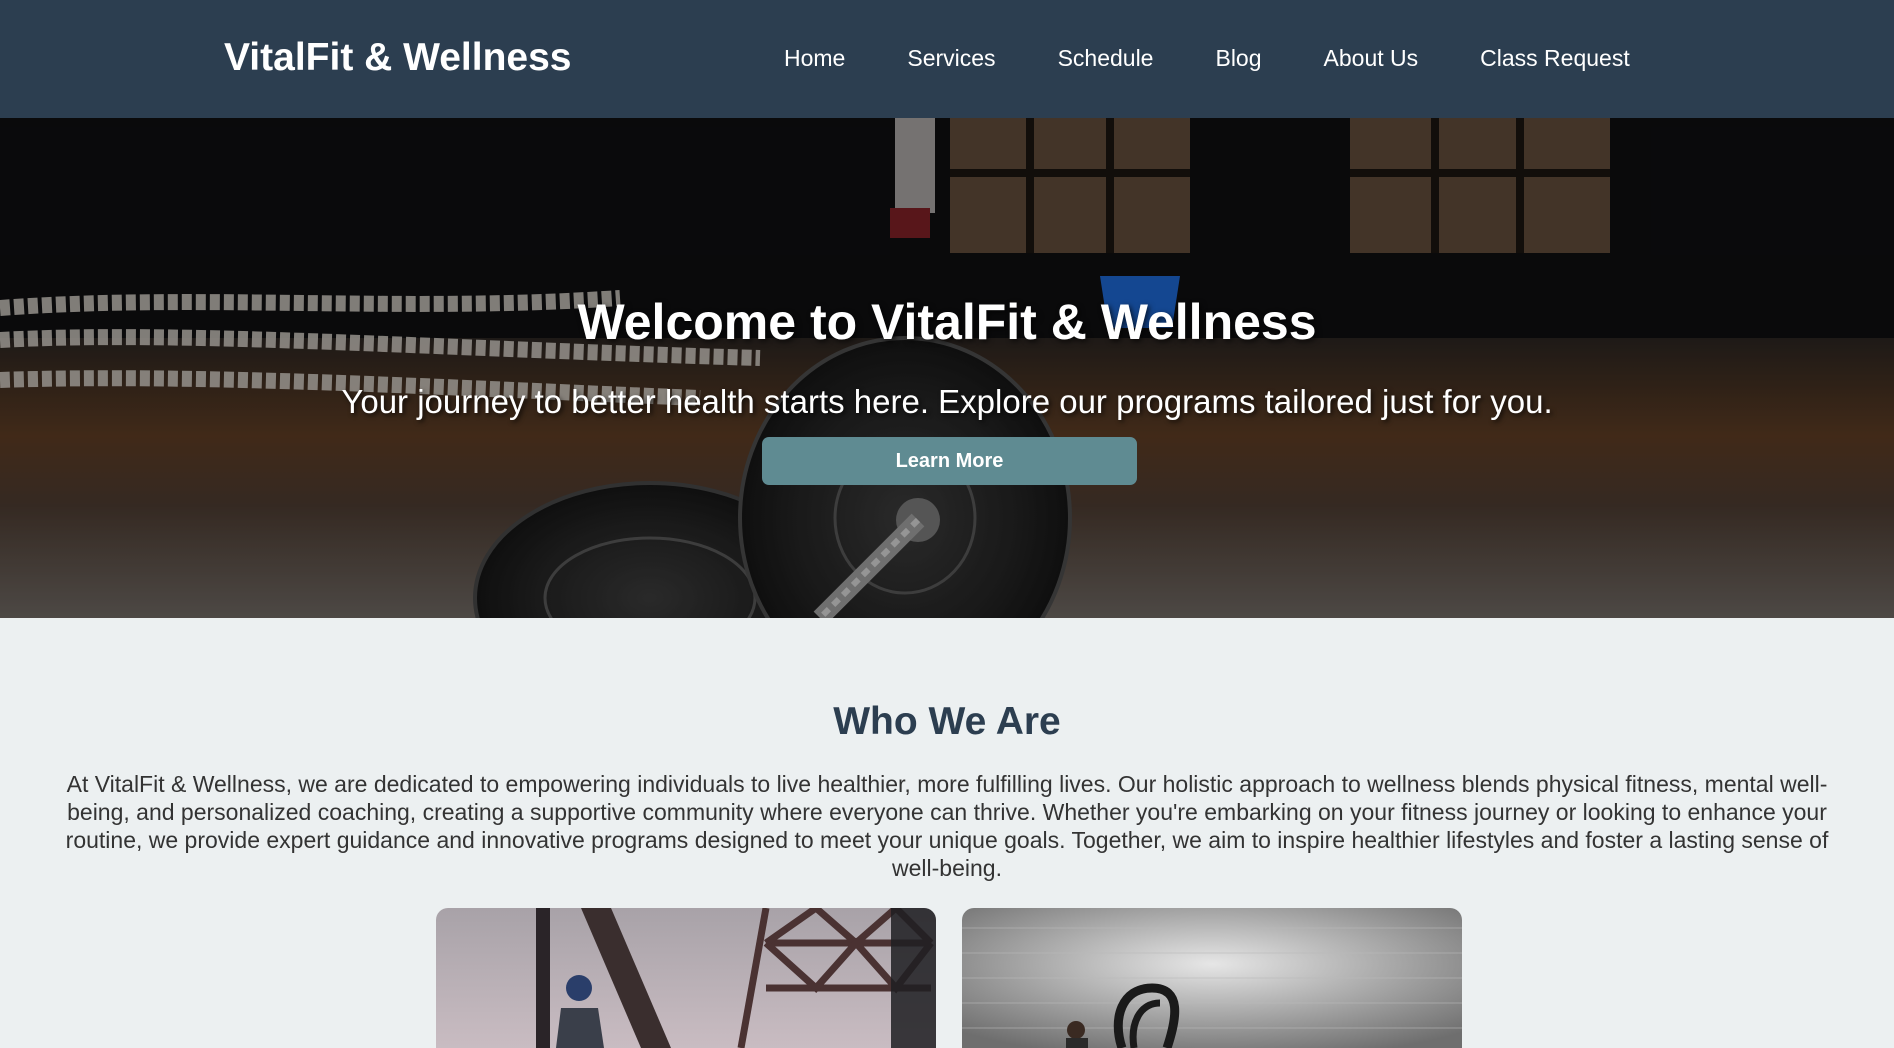  I want to click on nav-link-services: Services, so click(951, 58).